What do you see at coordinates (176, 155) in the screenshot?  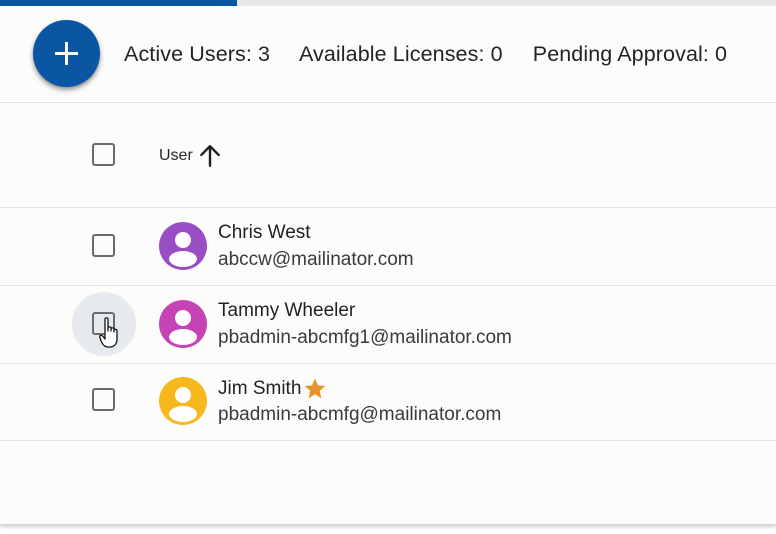 I see `user-column-label: User` at bounding box center [176, 155].